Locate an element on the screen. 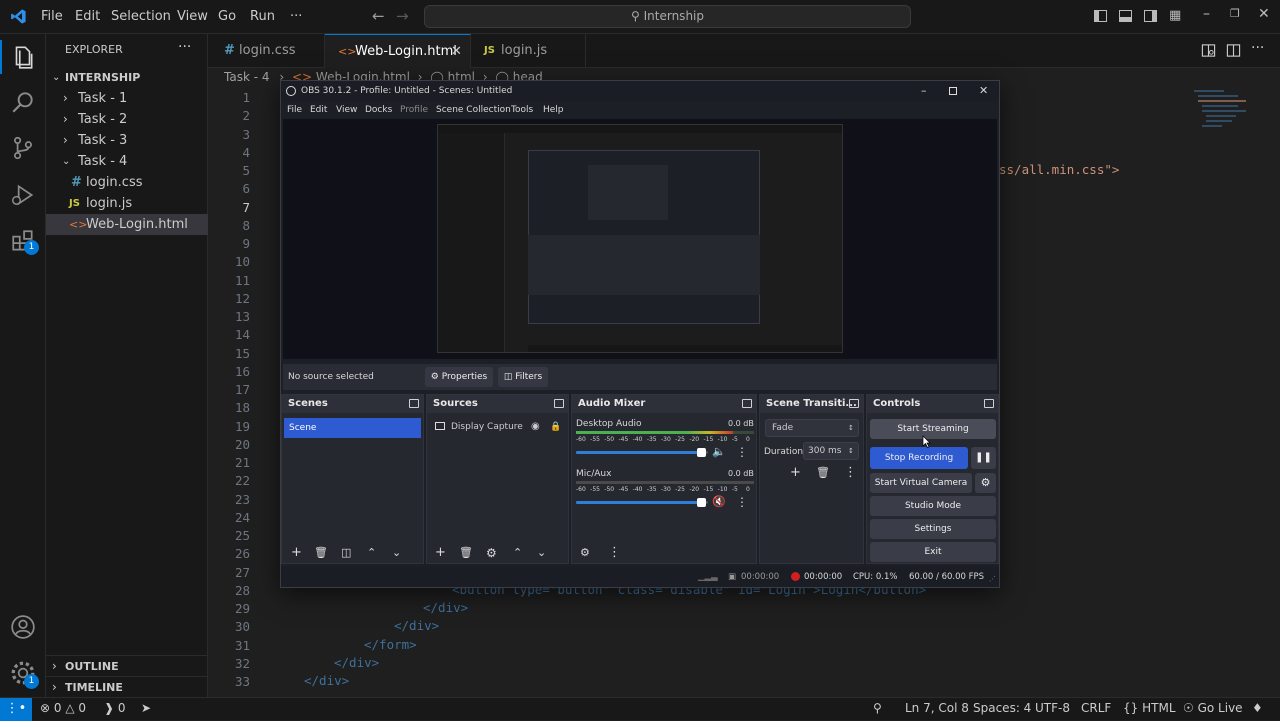 This screenshot has height=721, width=1280. end-of-line: CRLF is located at coordinates (1096, 708).